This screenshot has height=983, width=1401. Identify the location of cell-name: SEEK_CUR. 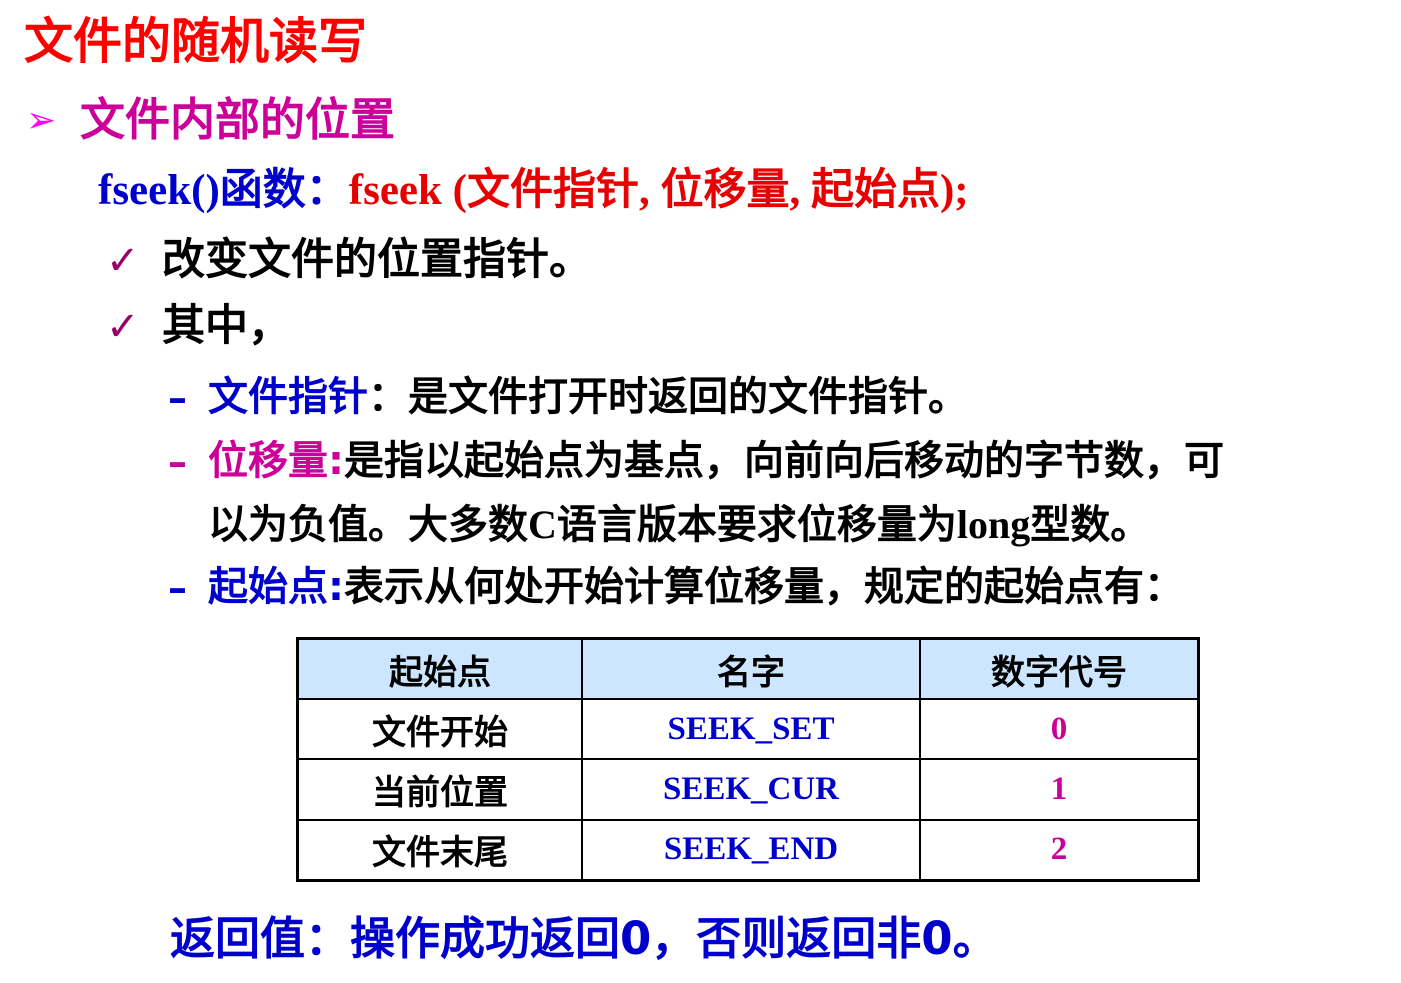
(751, 789).